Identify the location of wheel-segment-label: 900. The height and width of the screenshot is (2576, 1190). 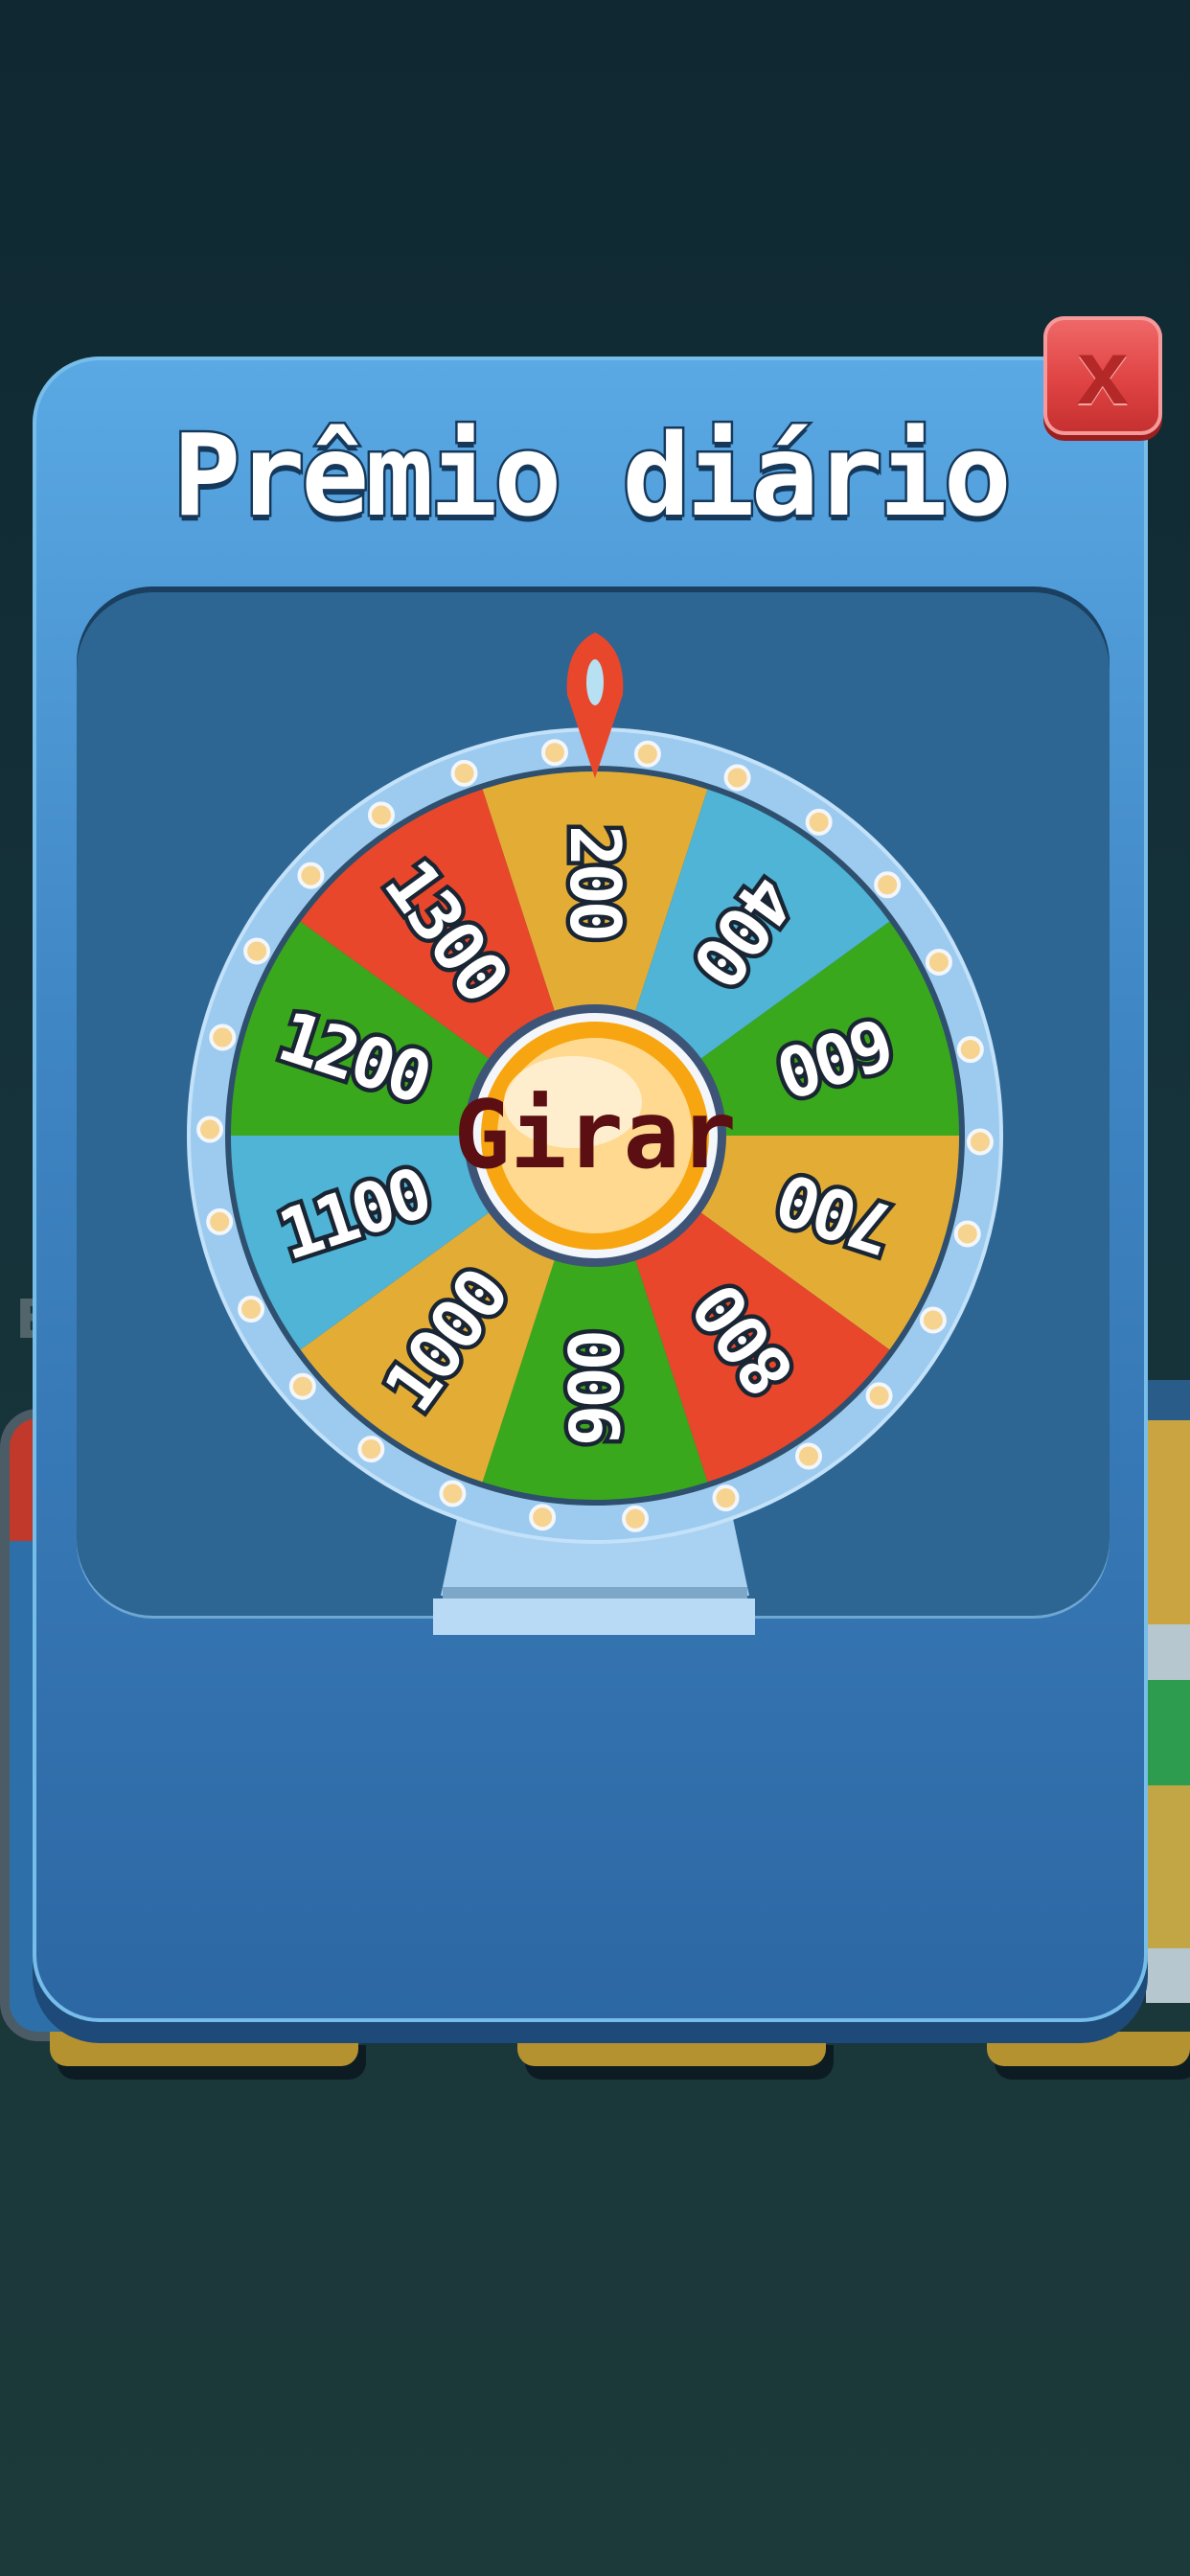
(595, 1389).